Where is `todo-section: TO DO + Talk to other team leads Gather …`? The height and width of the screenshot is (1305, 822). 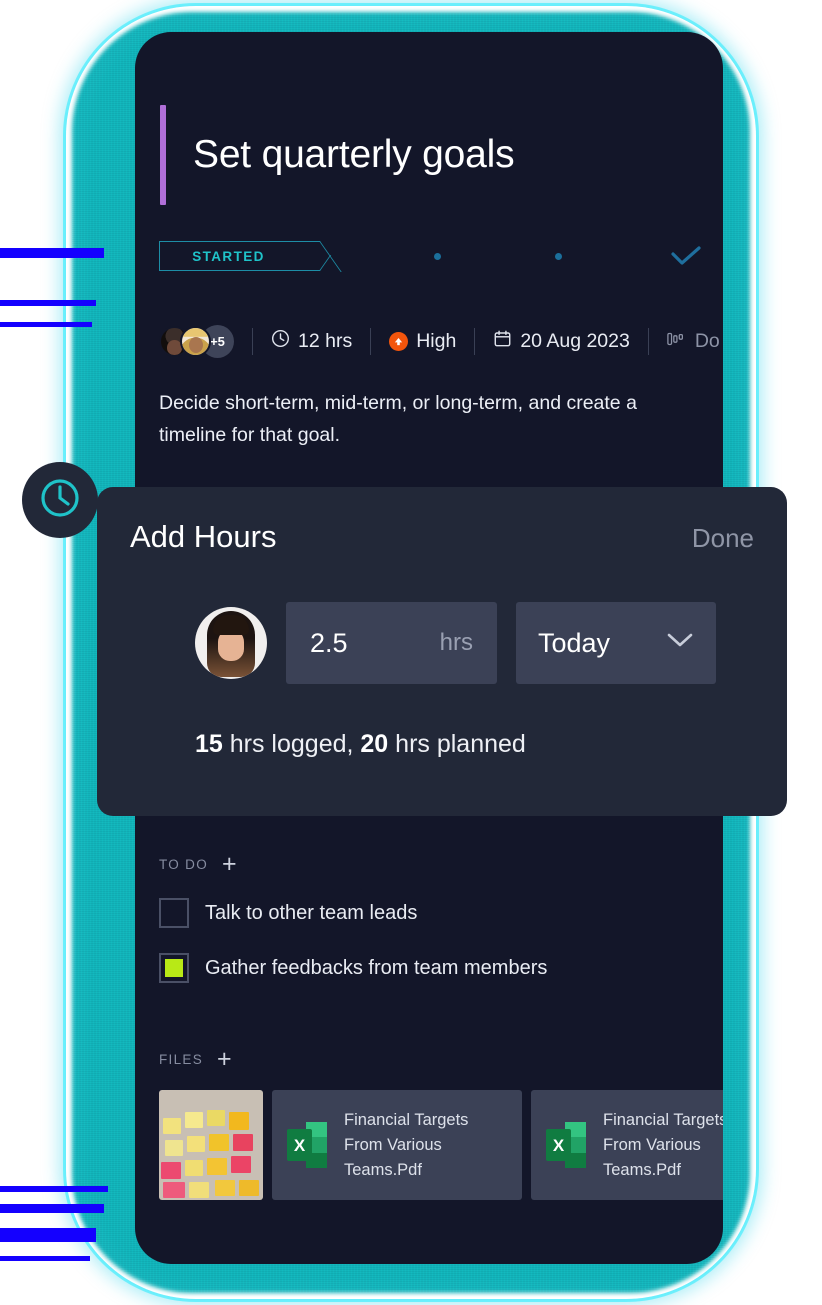
todo-section: TO DO + Talk to other team leads Gather … is located at coordinates (353, 917).